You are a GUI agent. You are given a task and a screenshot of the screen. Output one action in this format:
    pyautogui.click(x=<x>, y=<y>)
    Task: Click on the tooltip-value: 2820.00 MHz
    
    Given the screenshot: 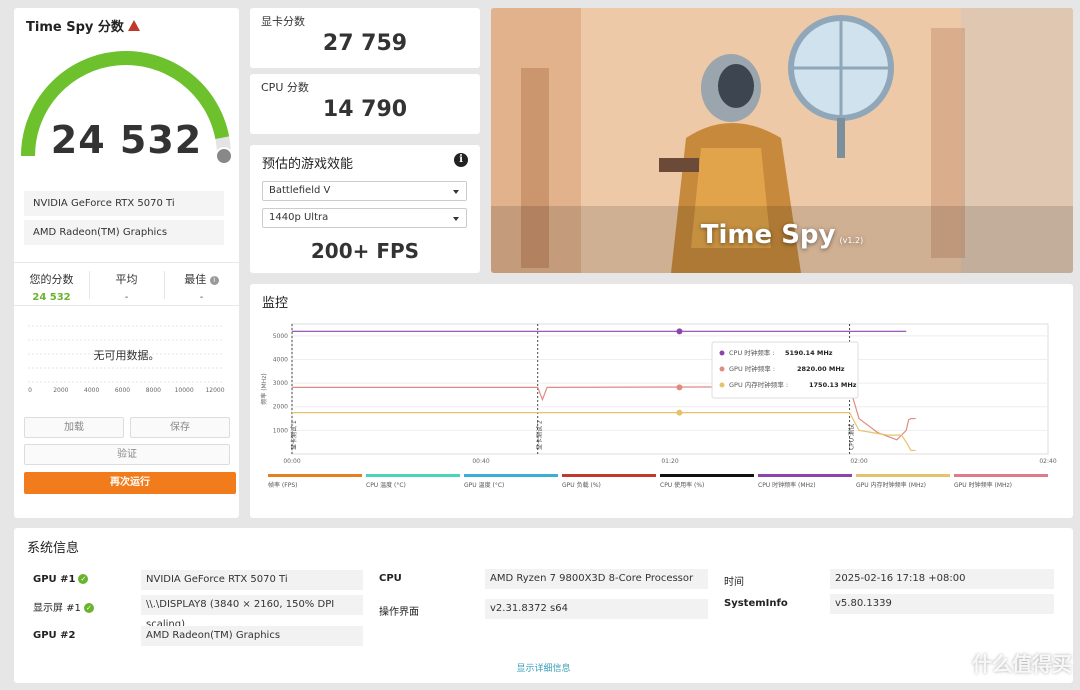 What is the action you would take?
    pyautogui.click(x=821, y=369)
    